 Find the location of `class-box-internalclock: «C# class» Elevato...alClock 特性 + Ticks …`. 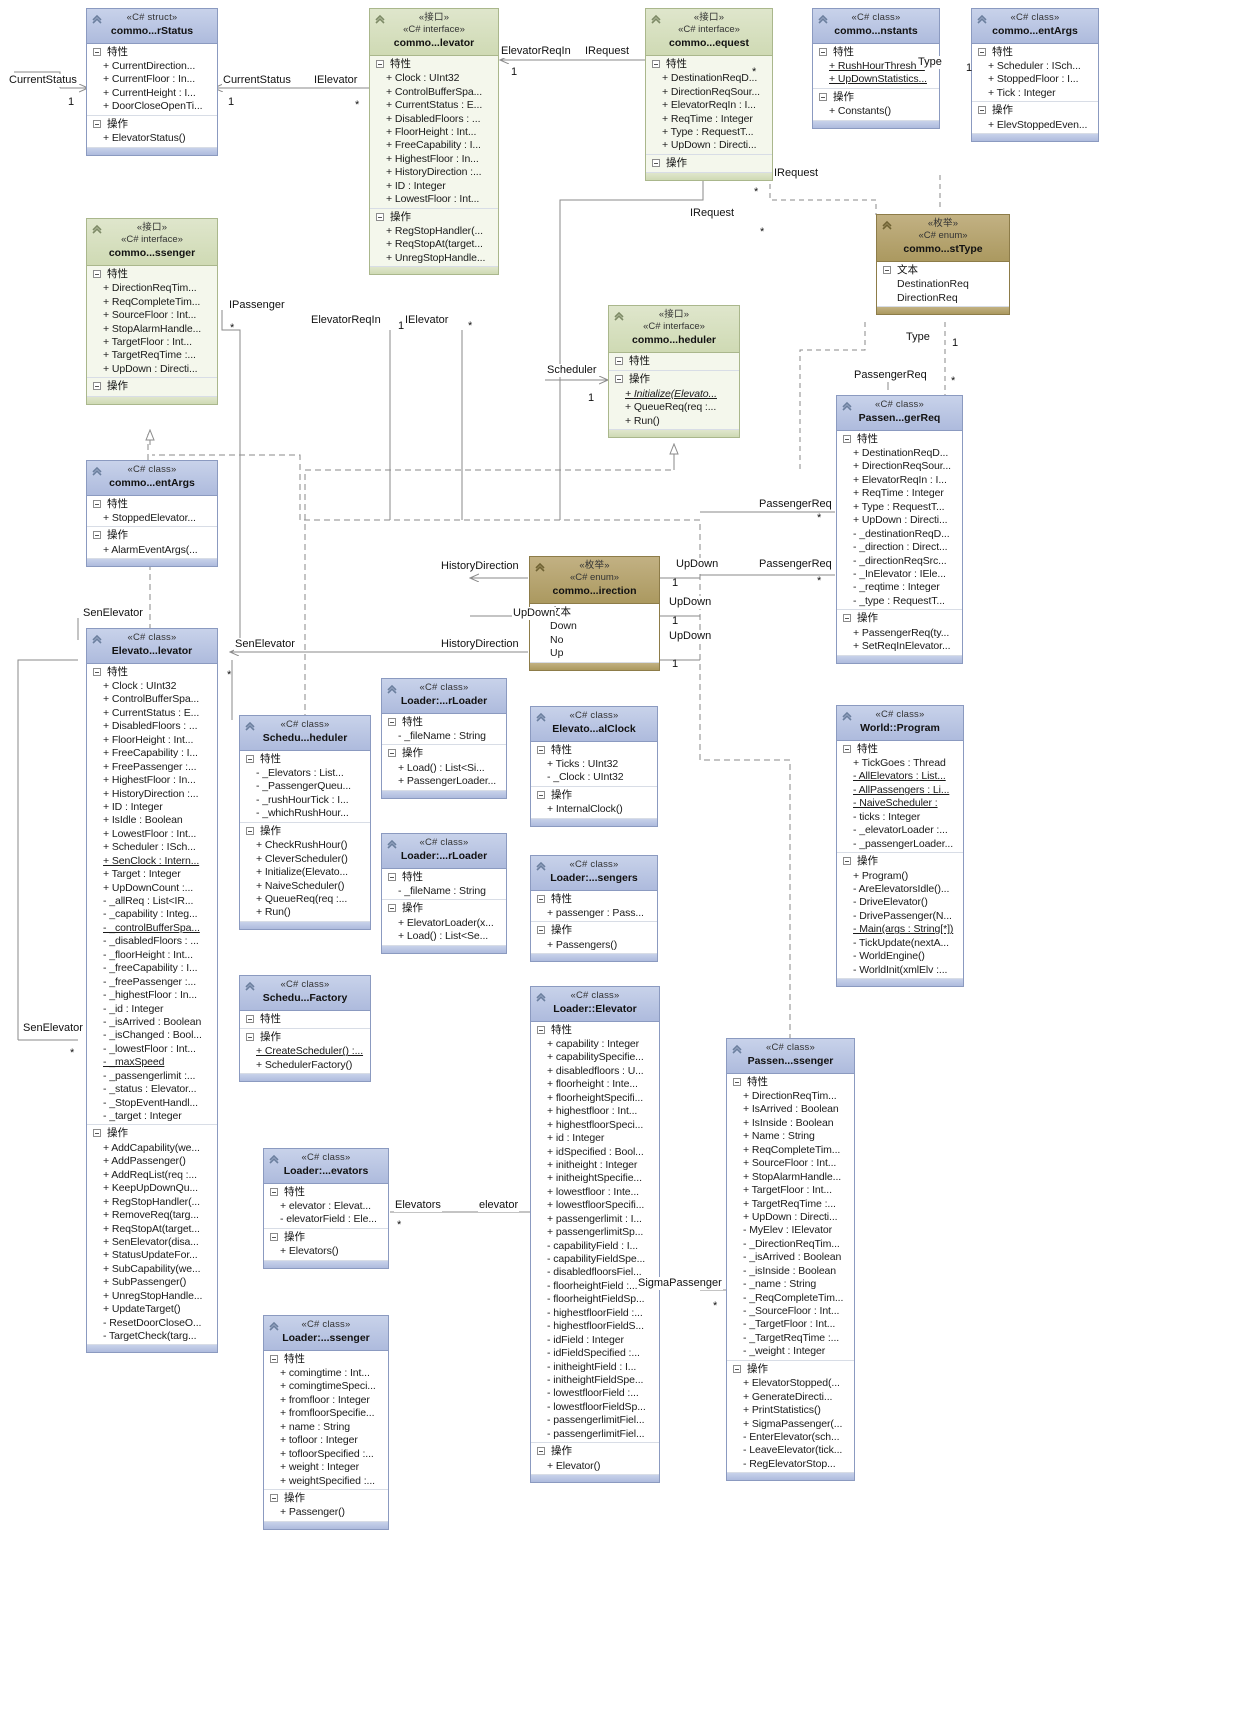

class-box-internalclock: «C# class» Elevato...alClock 特性 + Ticks … is located at coordinates (594, 766).